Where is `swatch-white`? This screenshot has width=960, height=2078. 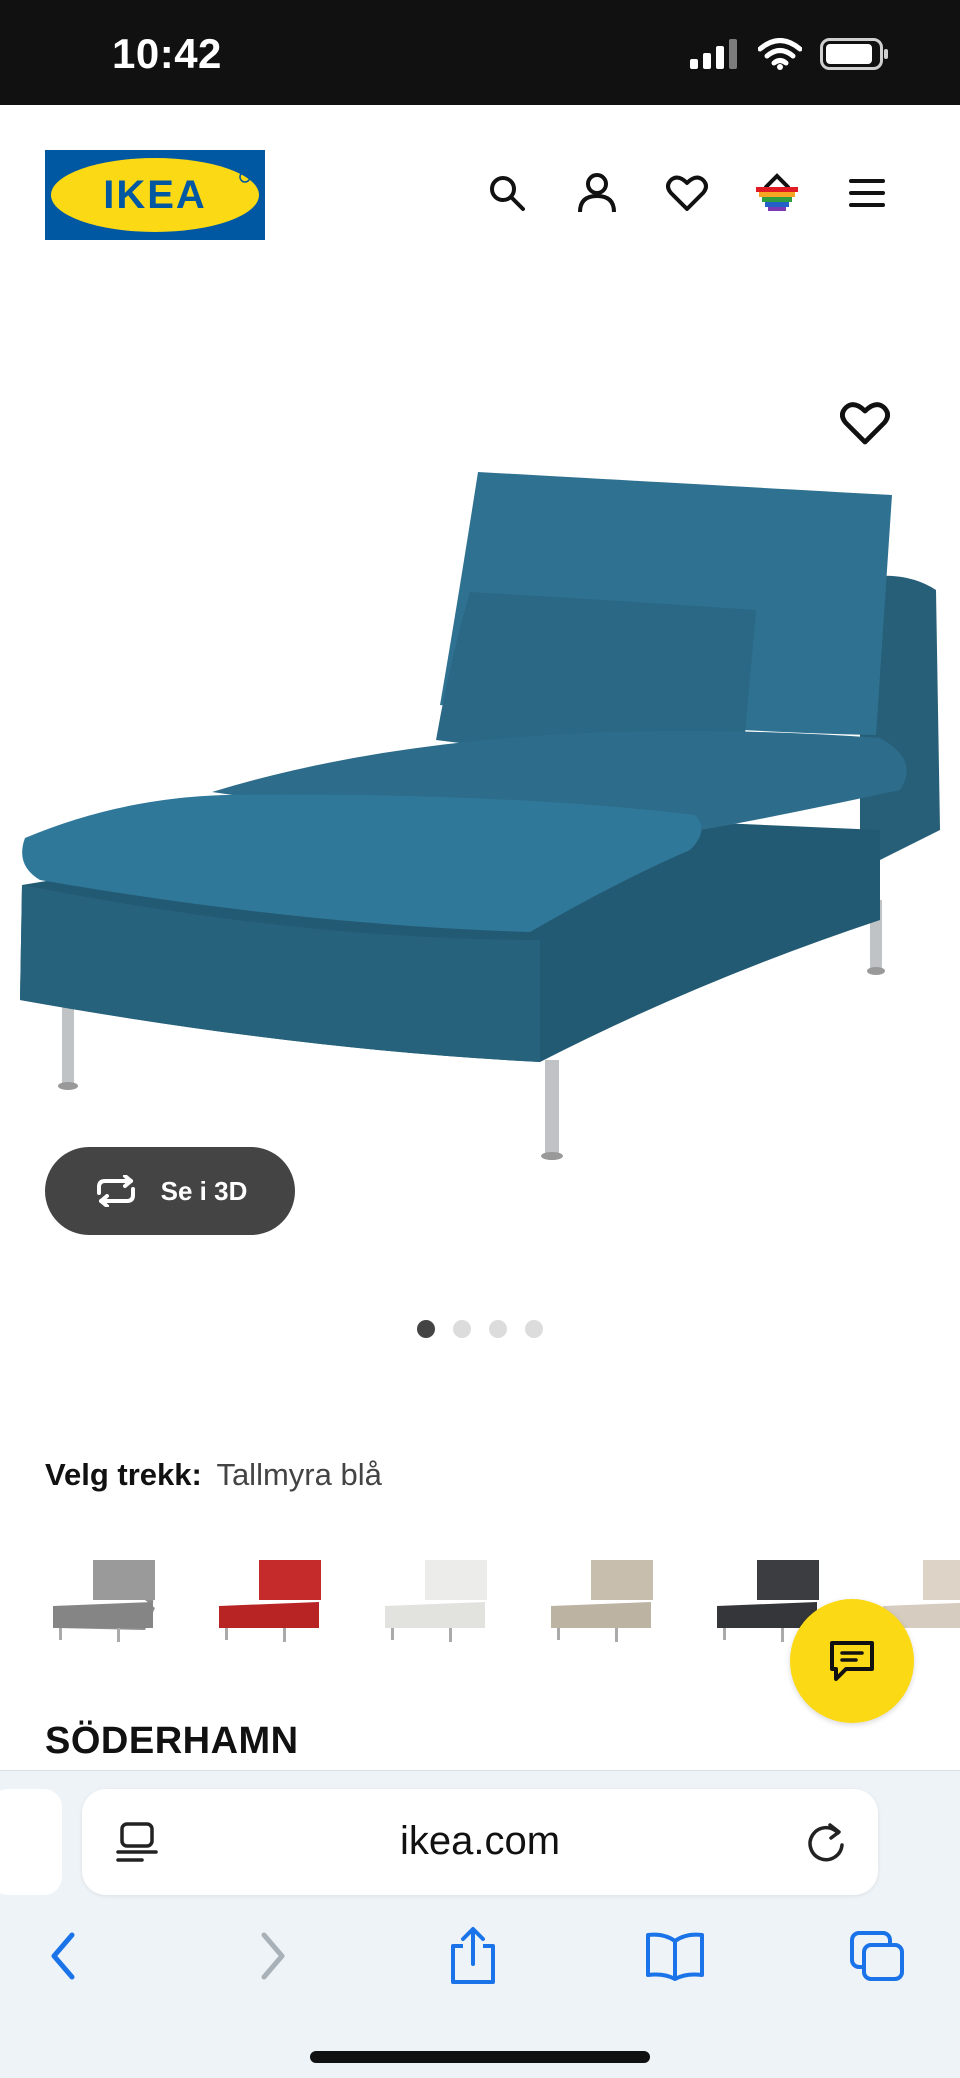 swatch-white is located at coordinates (437, 1598).